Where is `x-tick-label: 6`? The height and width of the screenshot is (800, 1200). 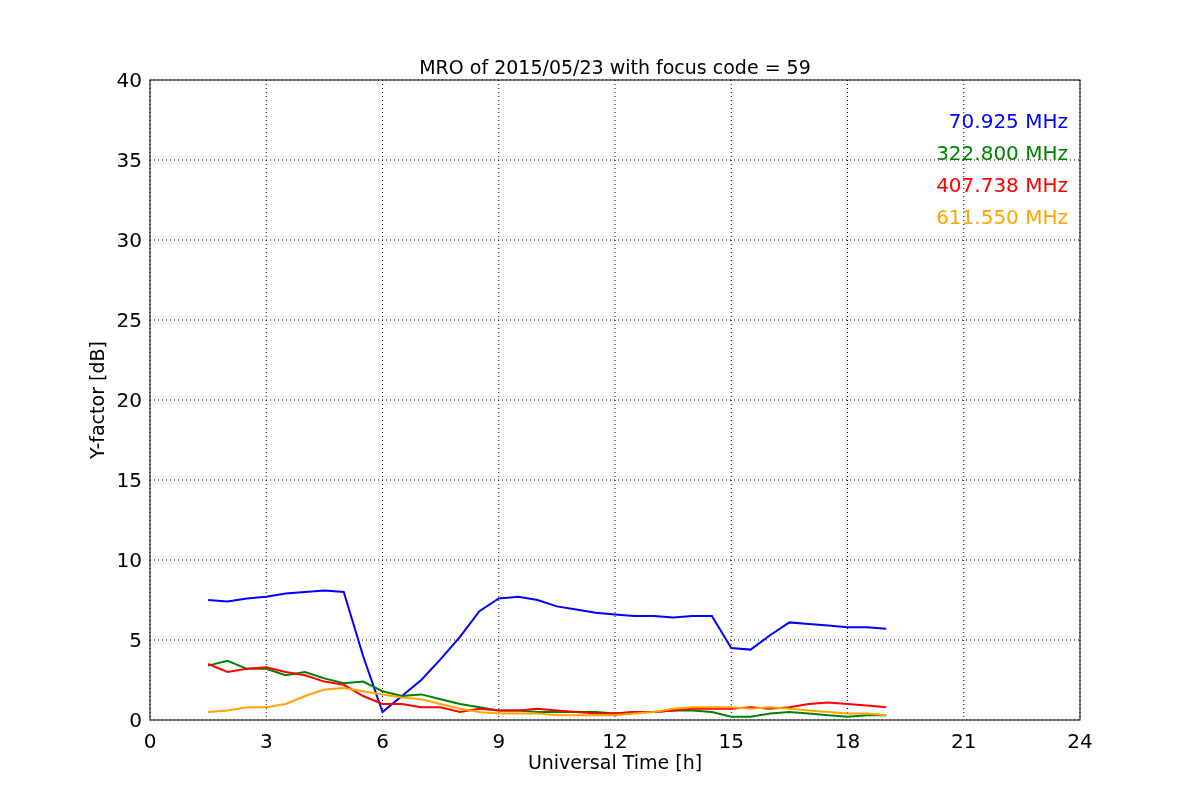 x-tick-label: 6 is located at coordinates (382, 741).